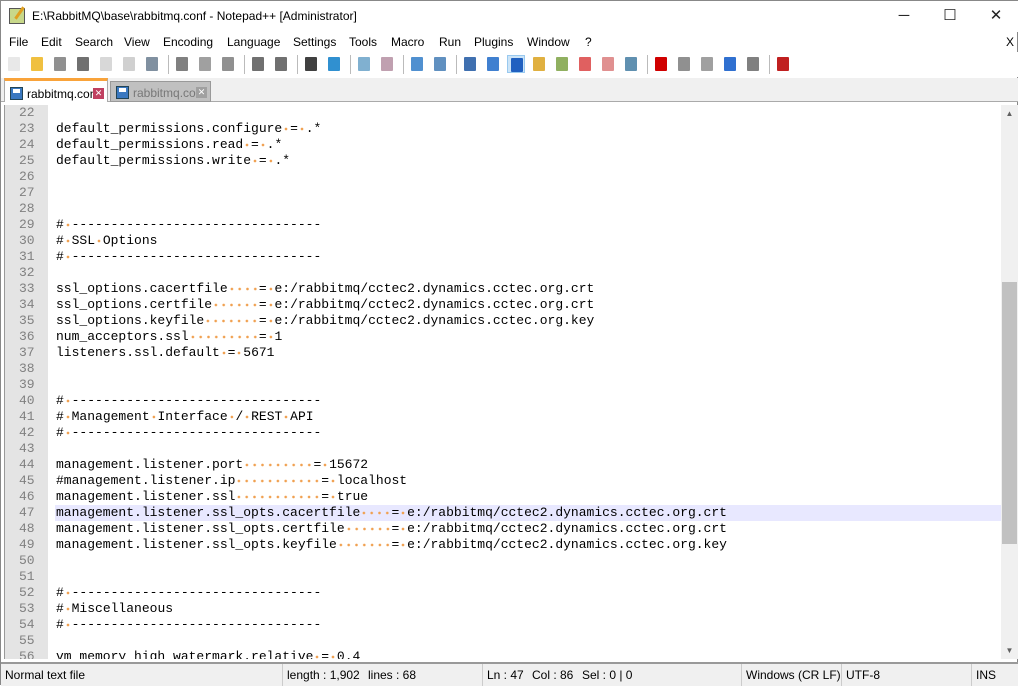 The height and width of the screenshot is (686, 1018). I want to click on close-button, so click(106, 64).